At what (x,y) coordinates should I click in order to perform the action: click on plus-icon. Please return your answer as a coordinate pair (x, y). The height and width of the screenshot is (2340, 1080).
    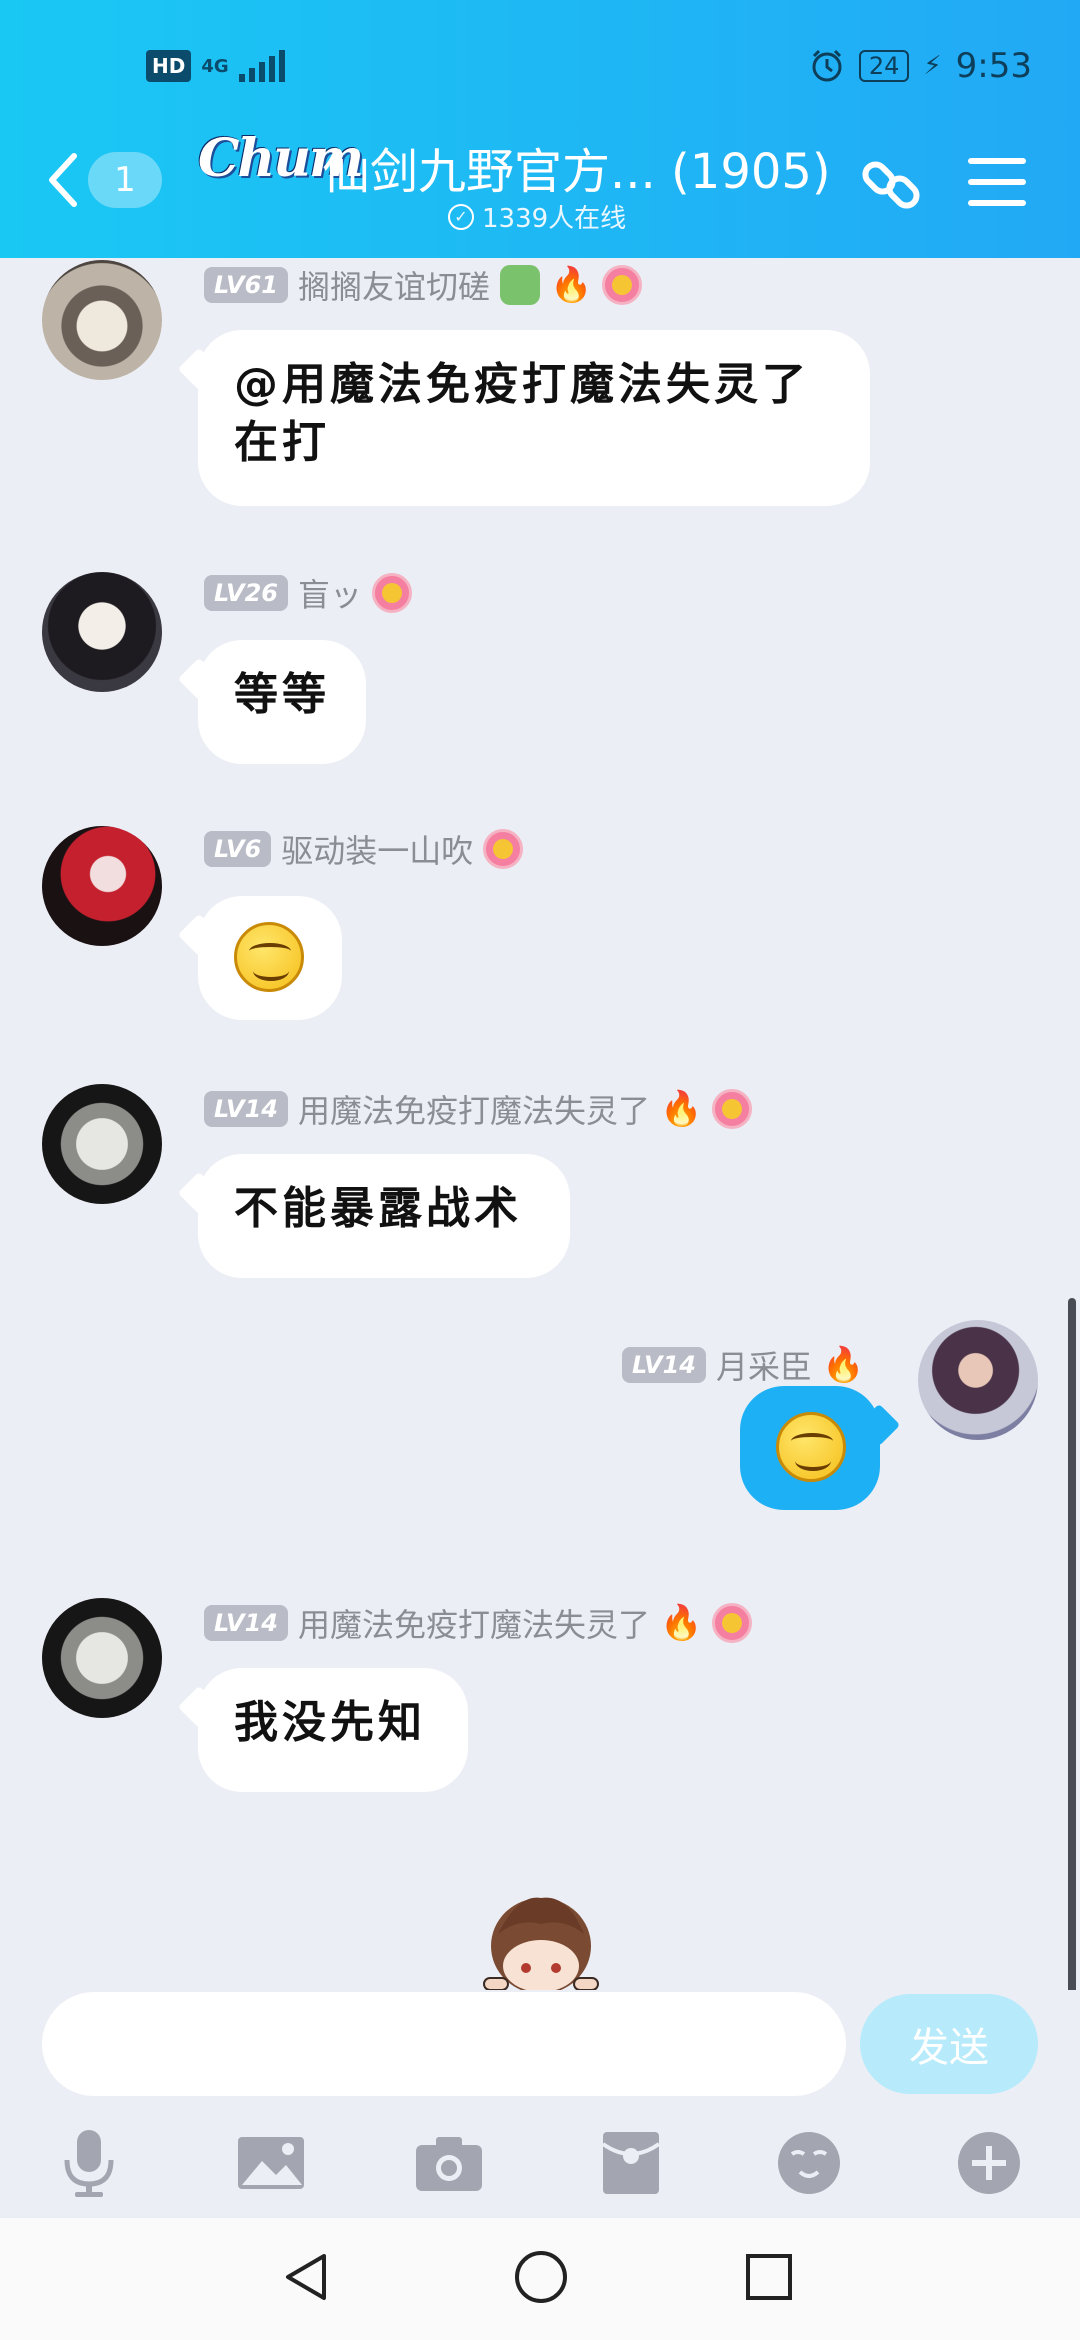
    Looking at the image, I should click on (989, 2163).